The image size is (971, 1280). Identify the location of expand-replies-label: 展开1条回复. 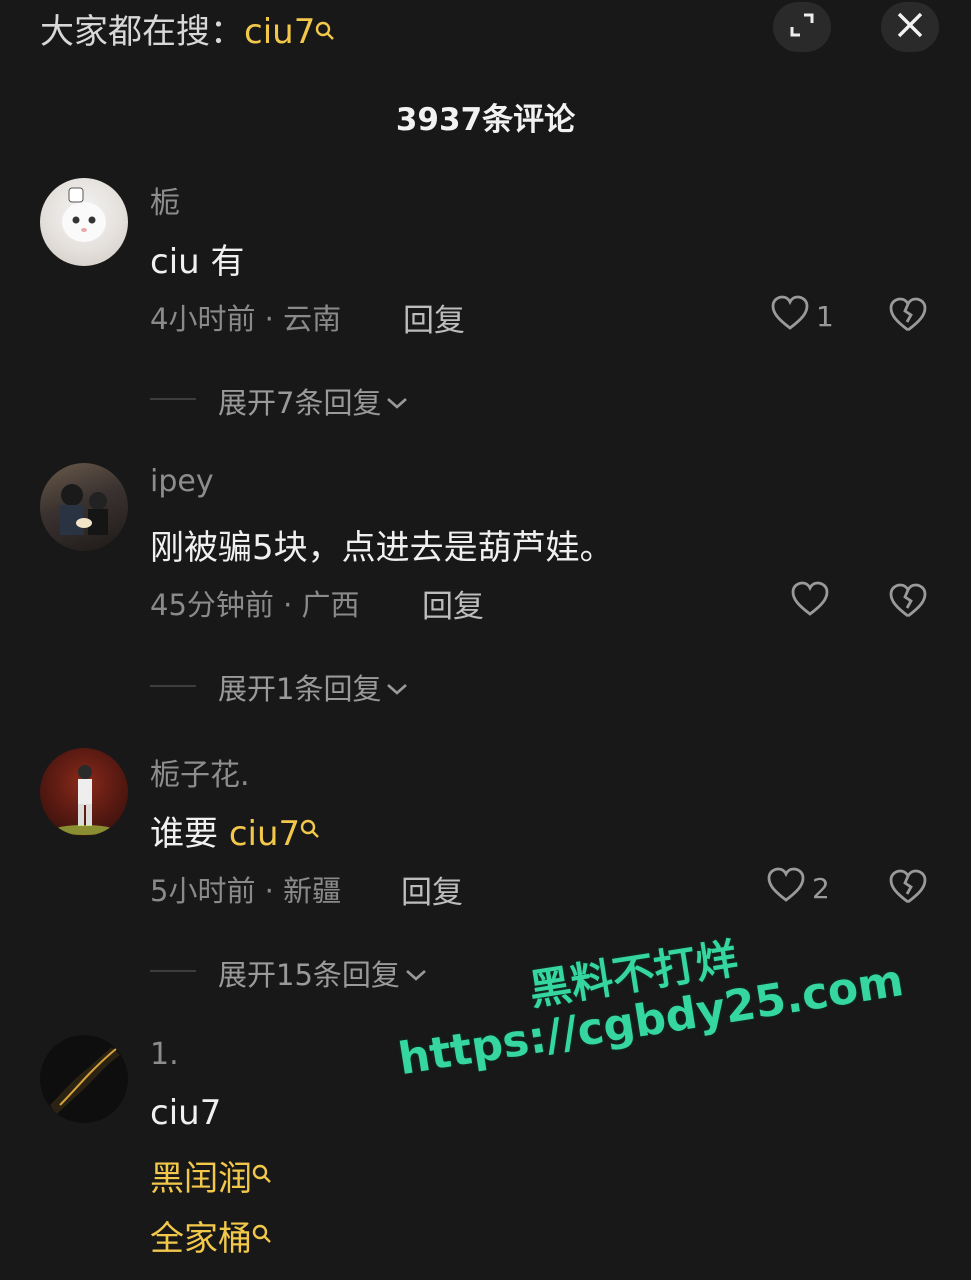
(300, 689).